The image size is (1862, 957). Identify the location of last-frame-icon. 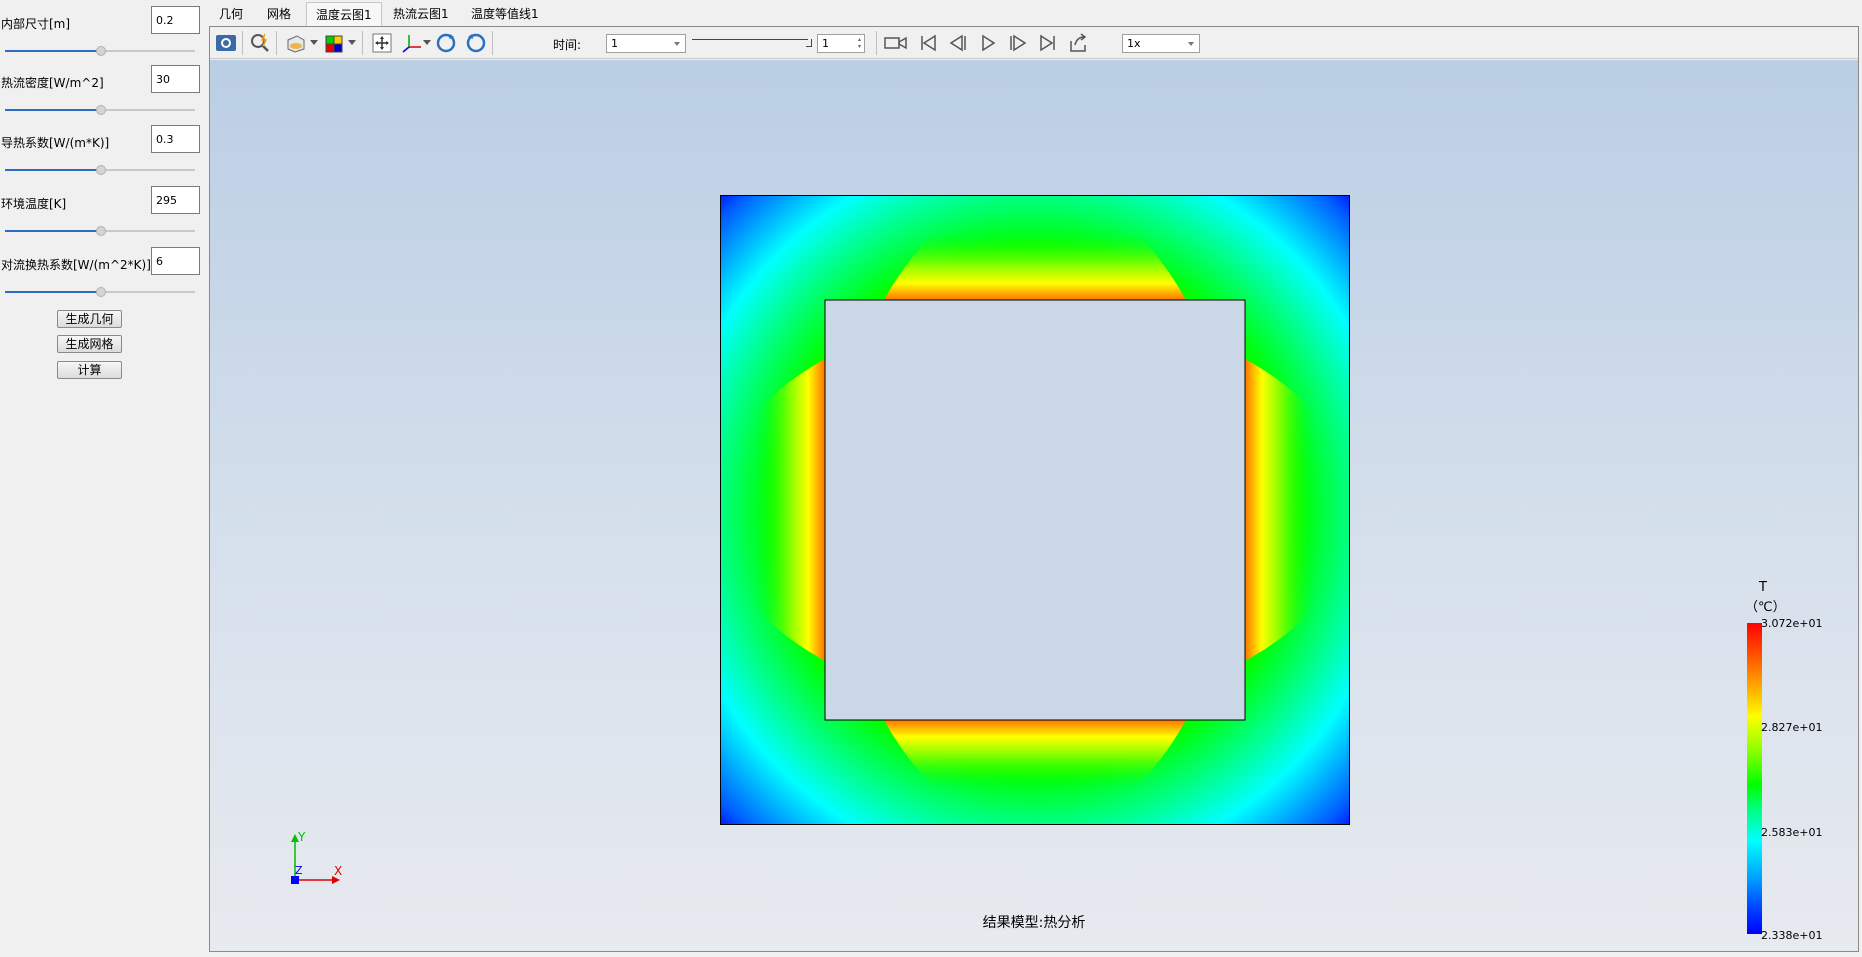
(1048, 43).